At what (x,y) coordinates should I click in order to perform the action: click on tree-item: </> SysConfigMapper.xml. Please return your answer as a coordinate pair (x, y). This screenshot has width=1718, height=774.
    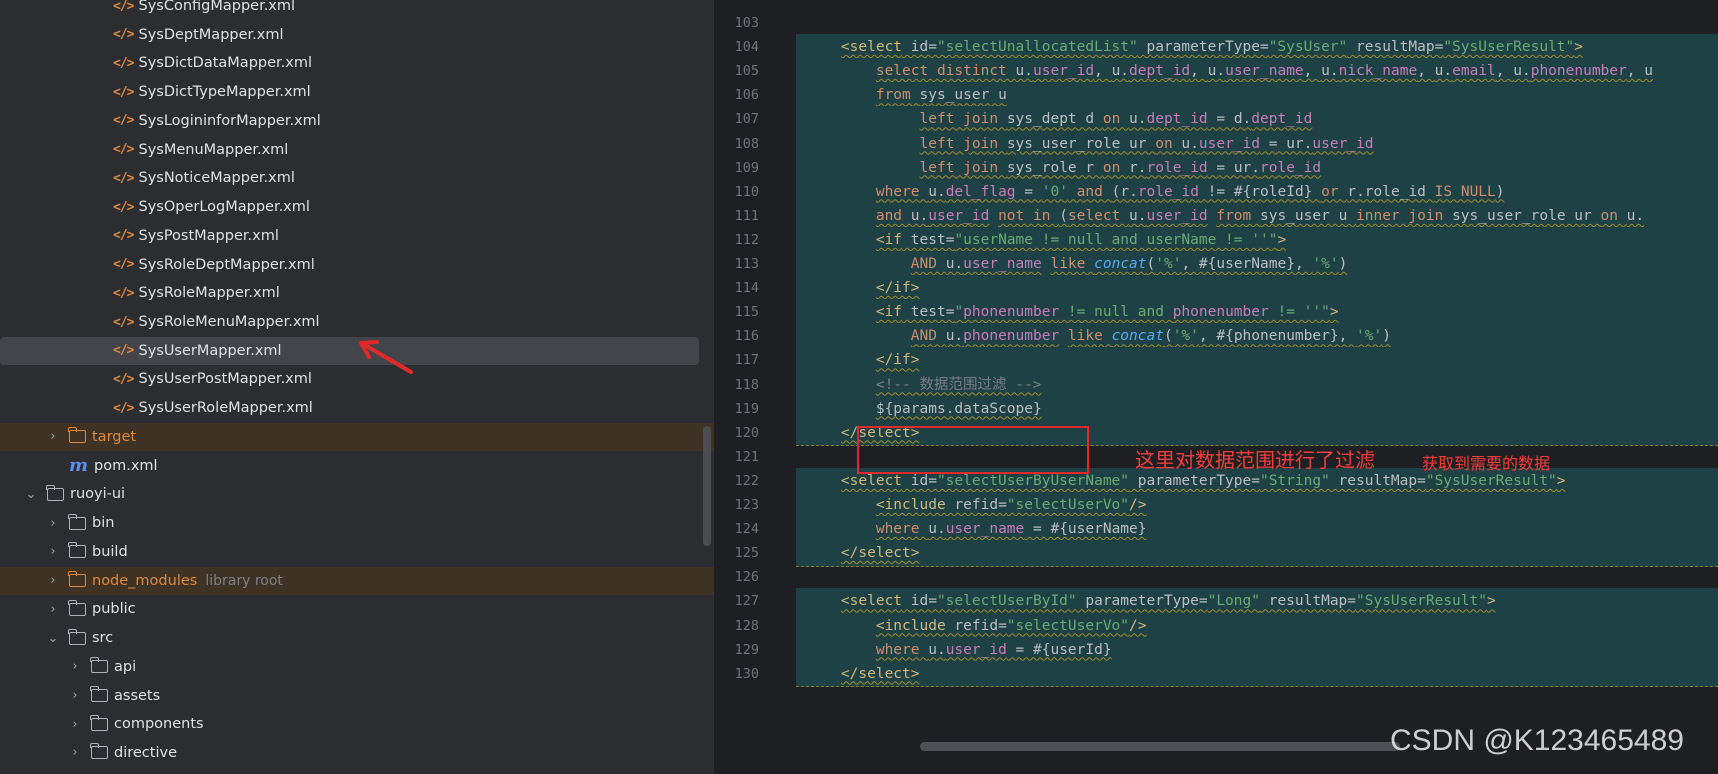
    Looking at the image, I should click on (357, 10).